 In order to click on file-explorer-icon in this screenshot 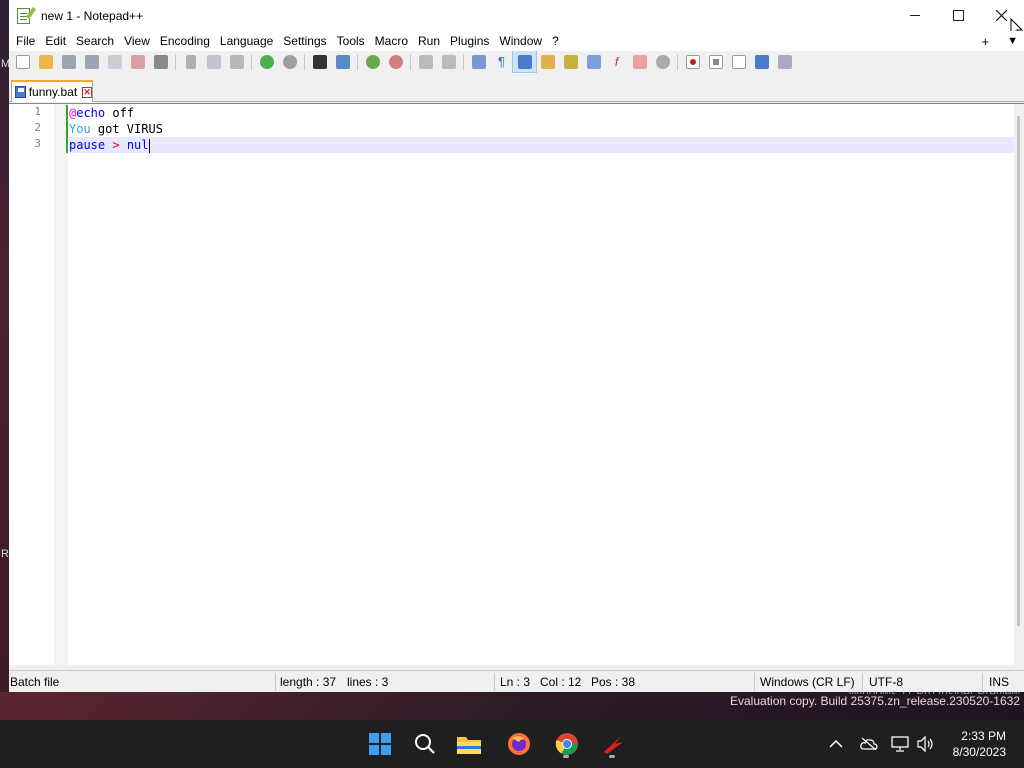, I will do `click(469, 744)`.